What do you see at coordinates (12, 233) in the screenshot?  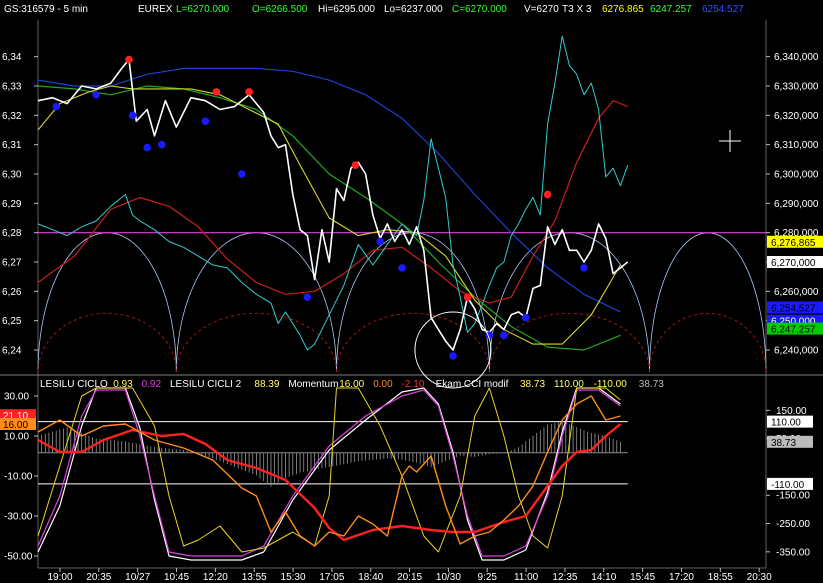 I see `price-left-tick-label: 6,28` at bounding box center [12, 233].